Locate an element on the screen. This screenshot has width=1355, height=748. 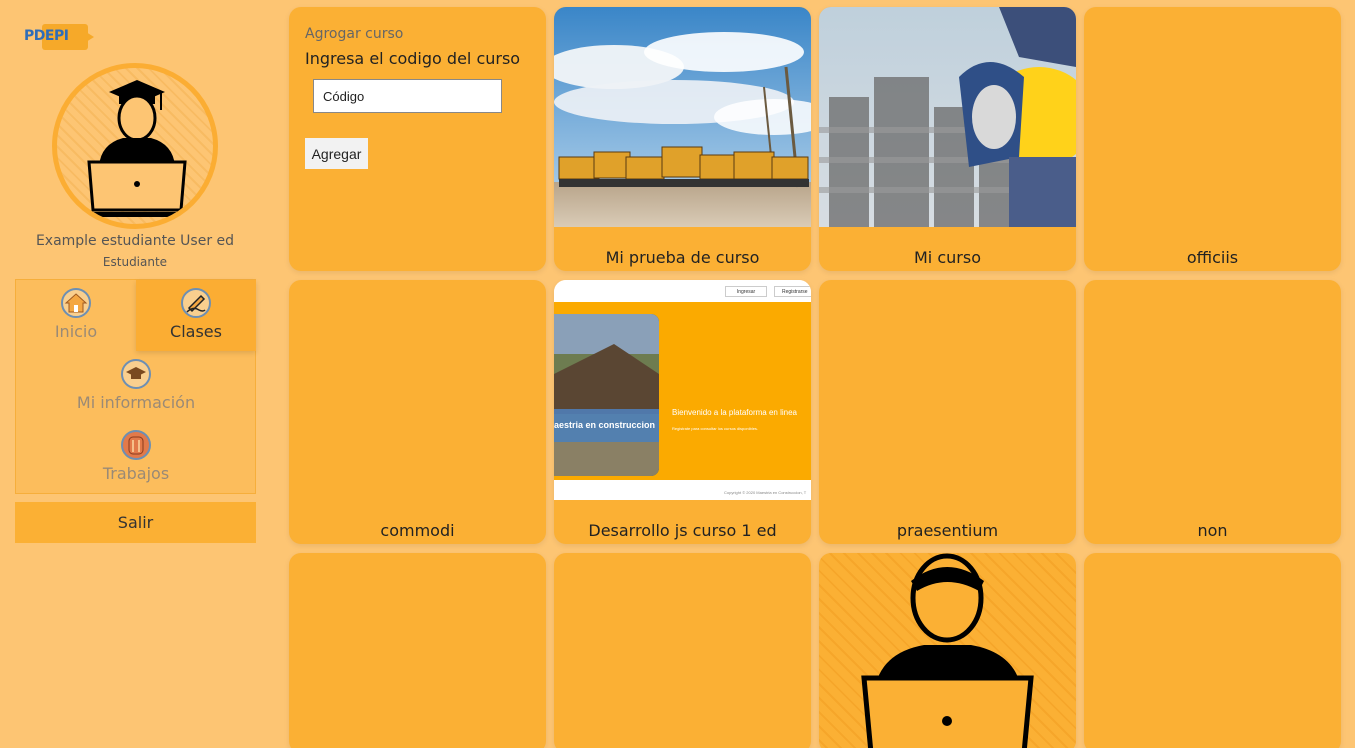
add-course-subtitle: Ingresa el codigo del curso is located at coordinates (413, 58).